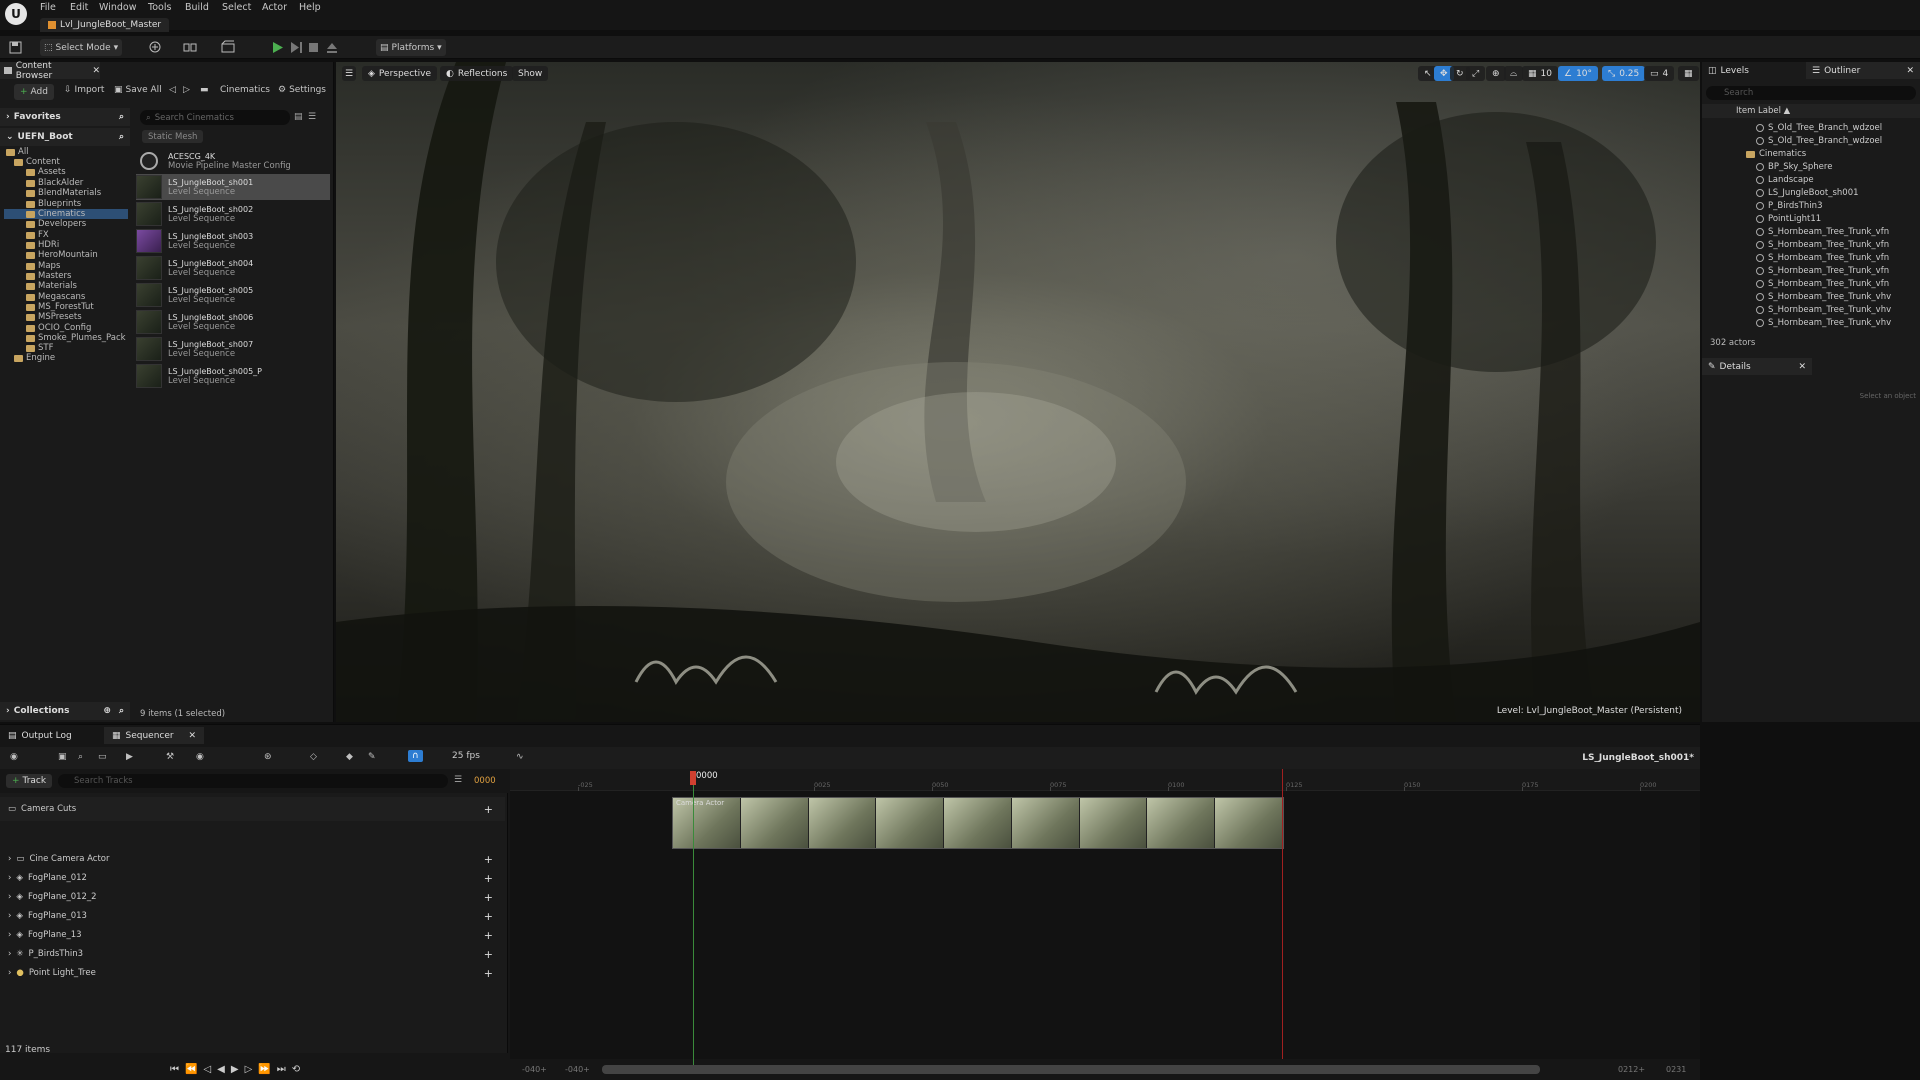 This screenshot has height=1080, width=1920. Describe the element at coordinates (54, 317) in the screenshot. I see `tree-item-mspresets: MSPresets` at that location.